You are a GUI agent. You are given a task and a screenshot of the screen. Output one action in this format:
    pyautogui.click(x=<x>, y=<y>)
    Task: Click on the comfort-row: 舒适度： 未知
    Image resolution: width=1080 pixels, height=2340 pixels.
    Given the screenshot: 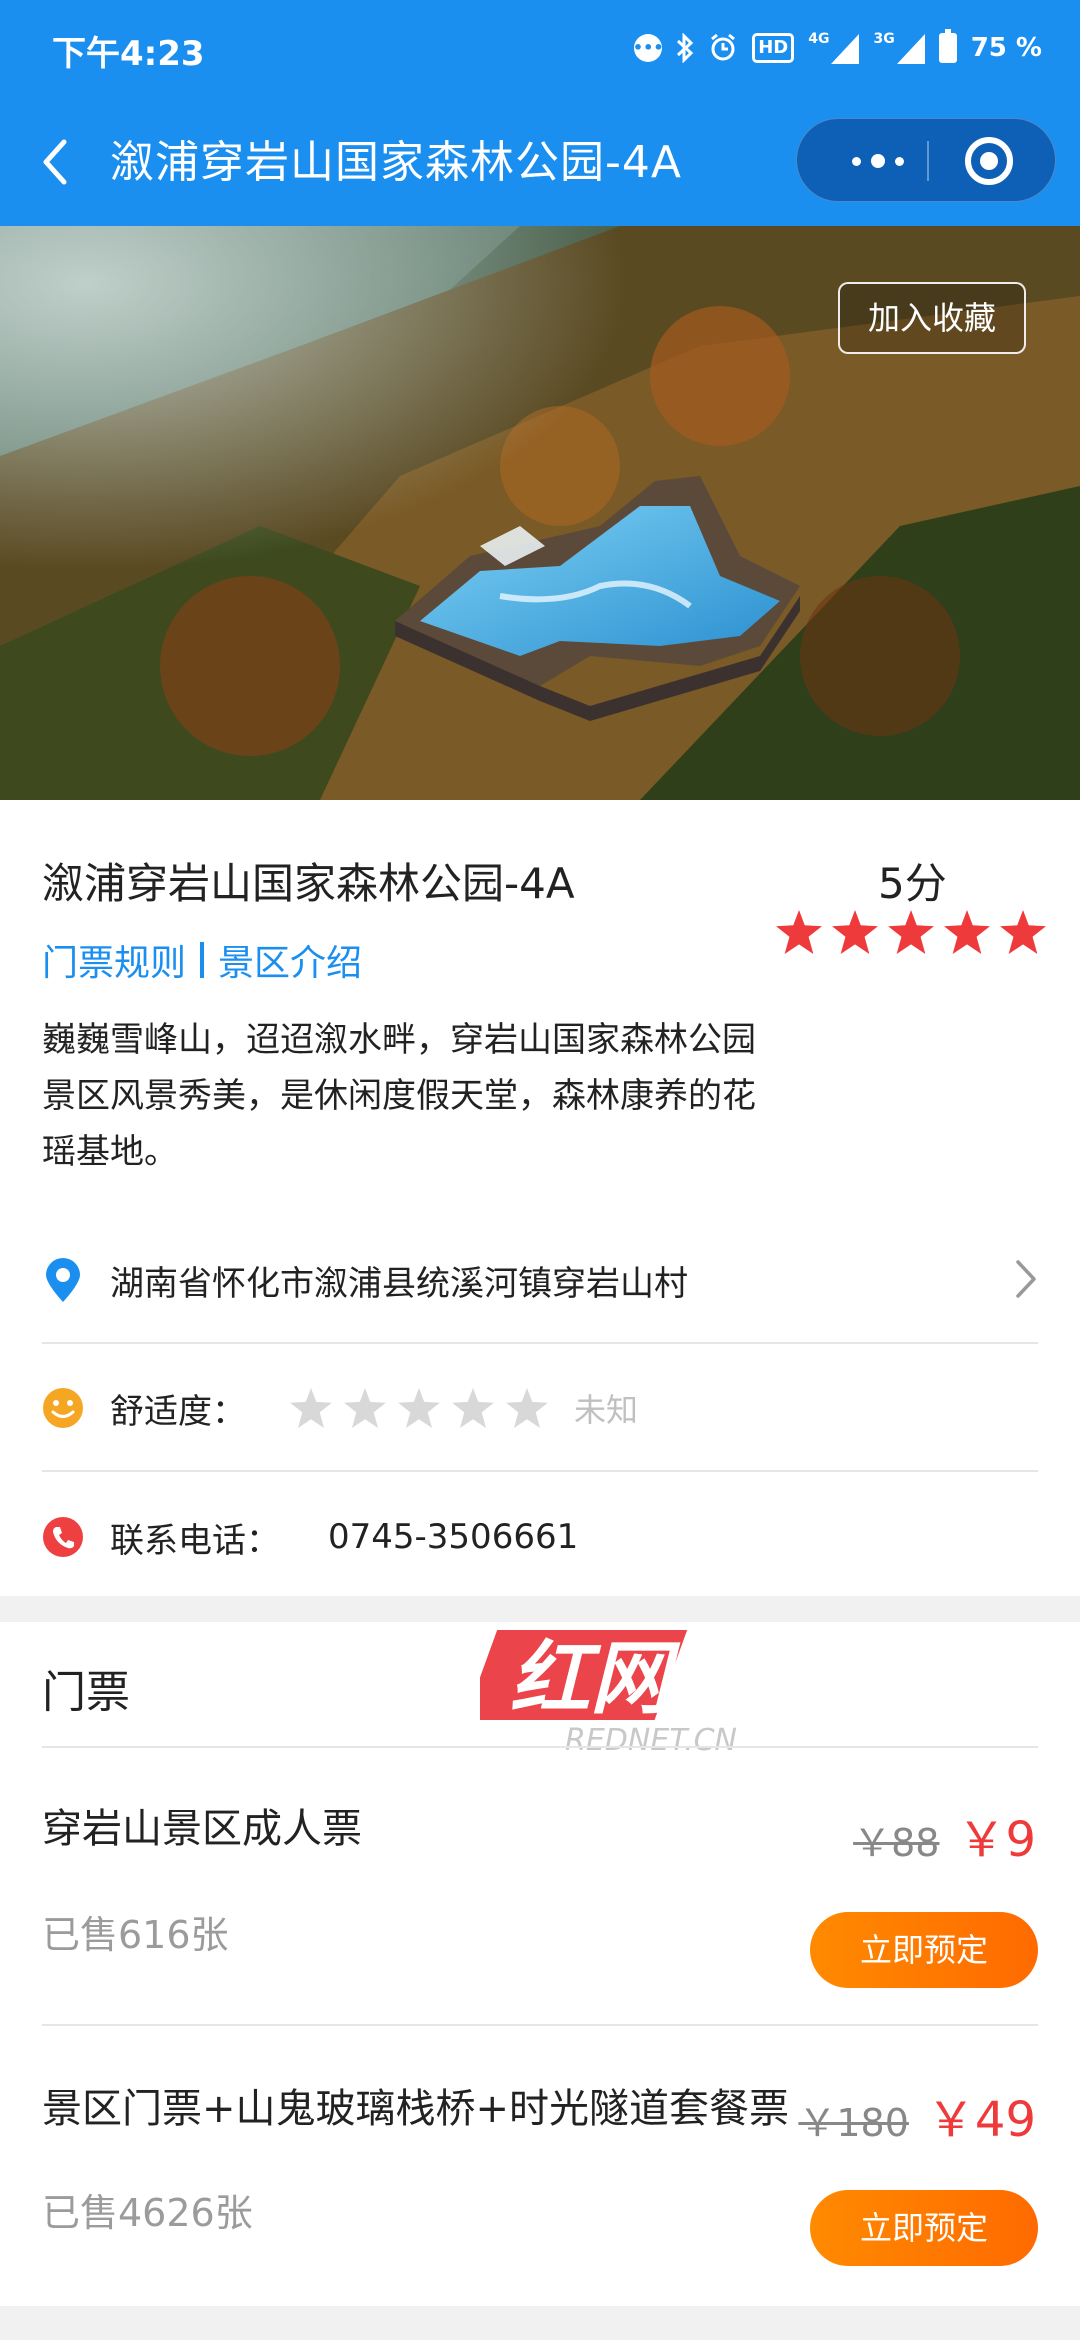 What is the action you would take?
    pyautogui.click(x=540, y=1409)
    